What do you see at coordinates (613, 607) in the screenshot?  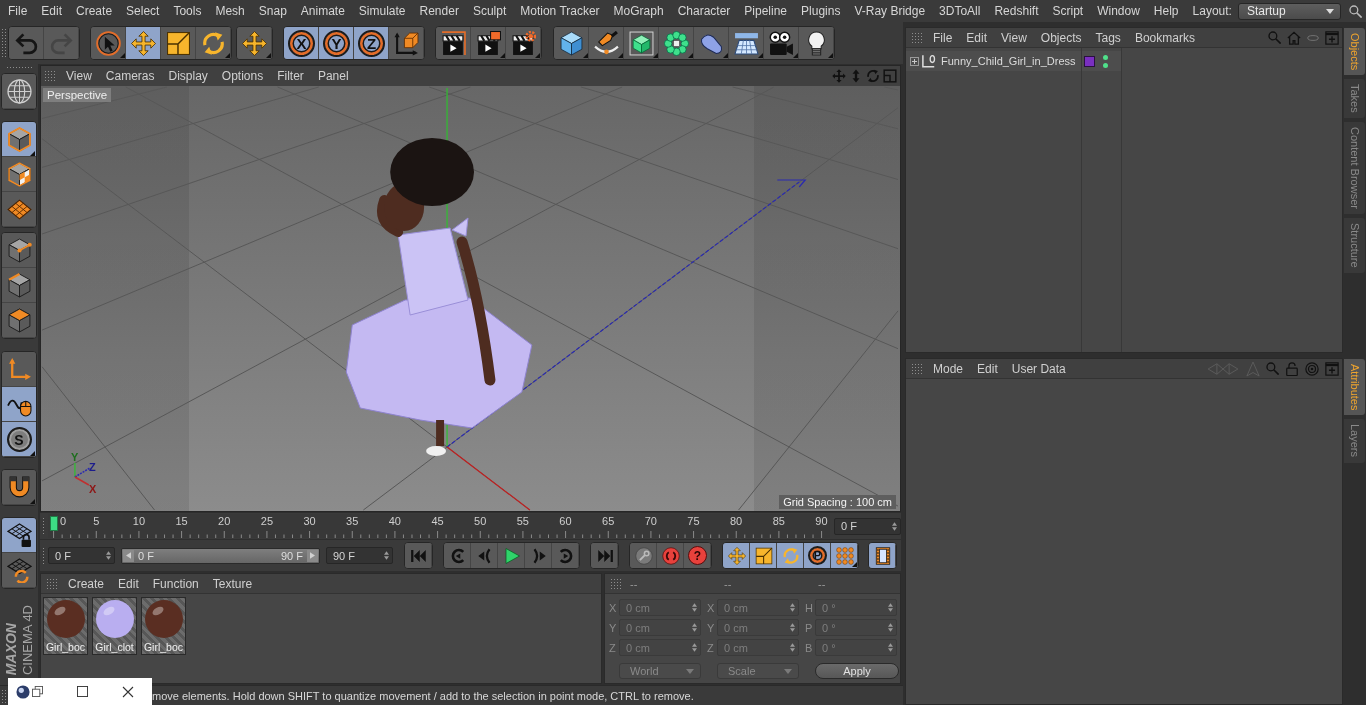 I see `axis-letter: X` at bounding box center [613, 607].